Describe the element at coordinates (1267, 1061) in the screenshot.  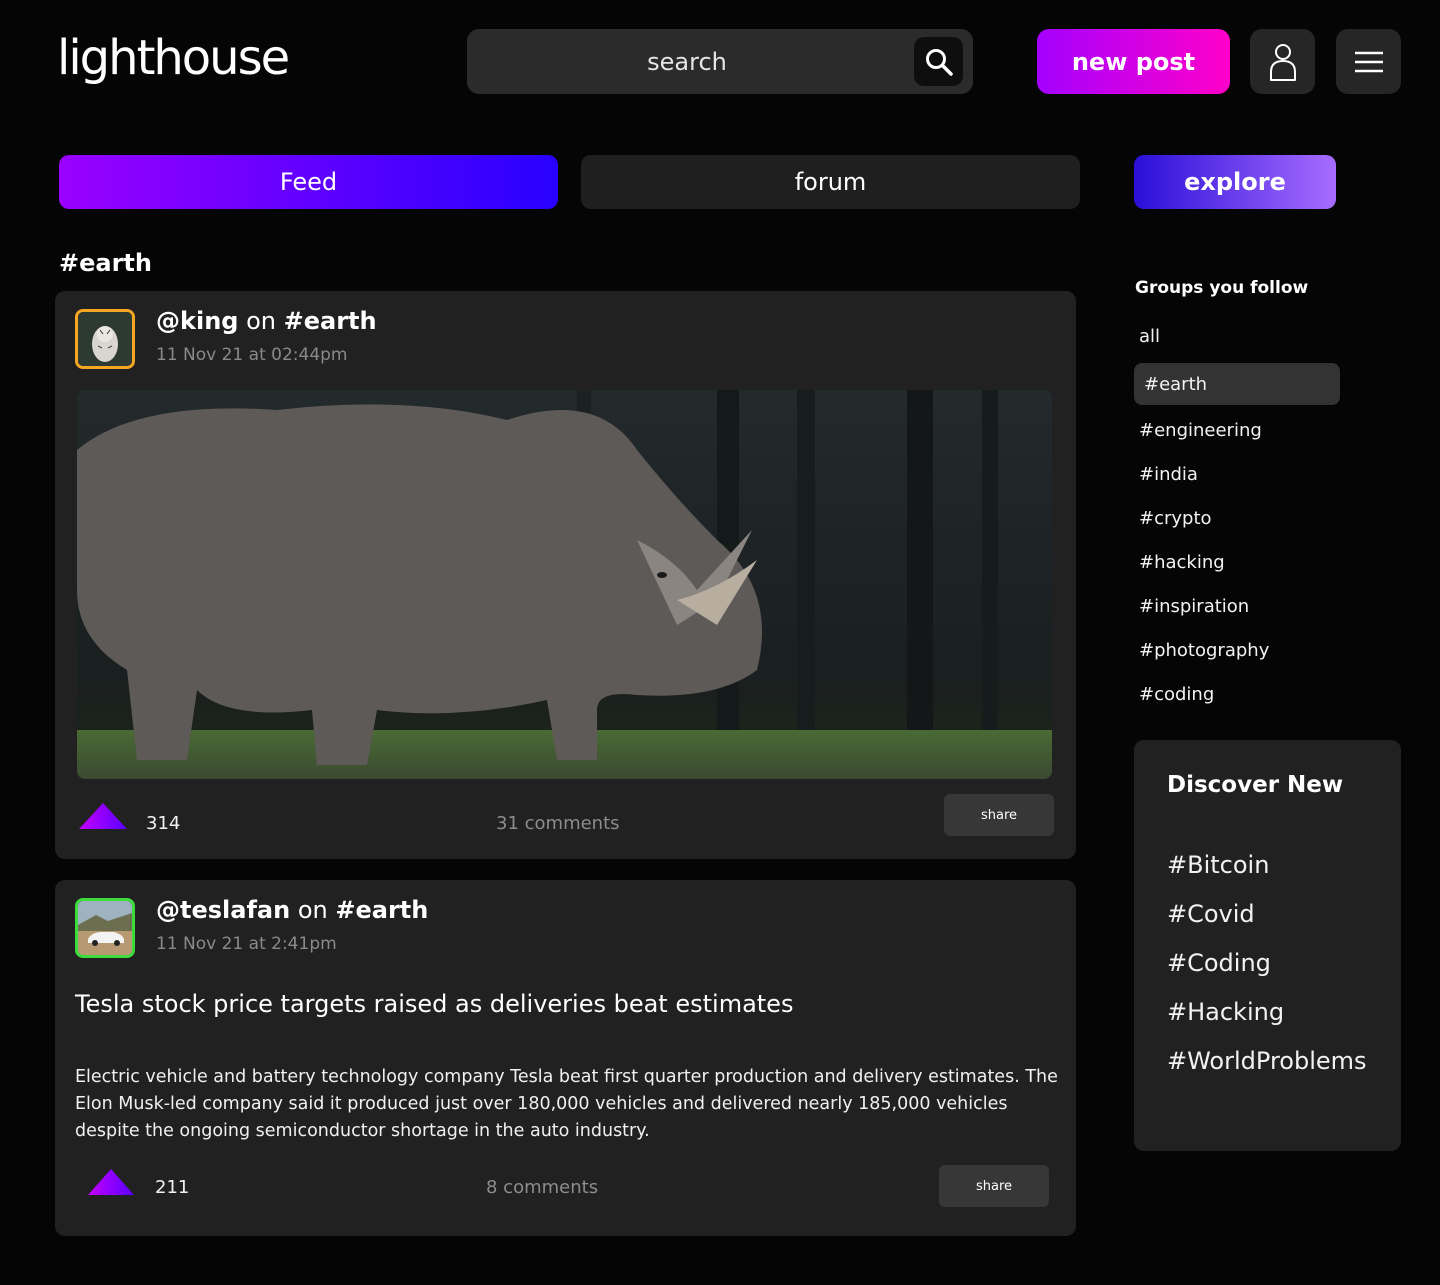
I see `discover-item-worldproblems: #WorldProblems` at that location.